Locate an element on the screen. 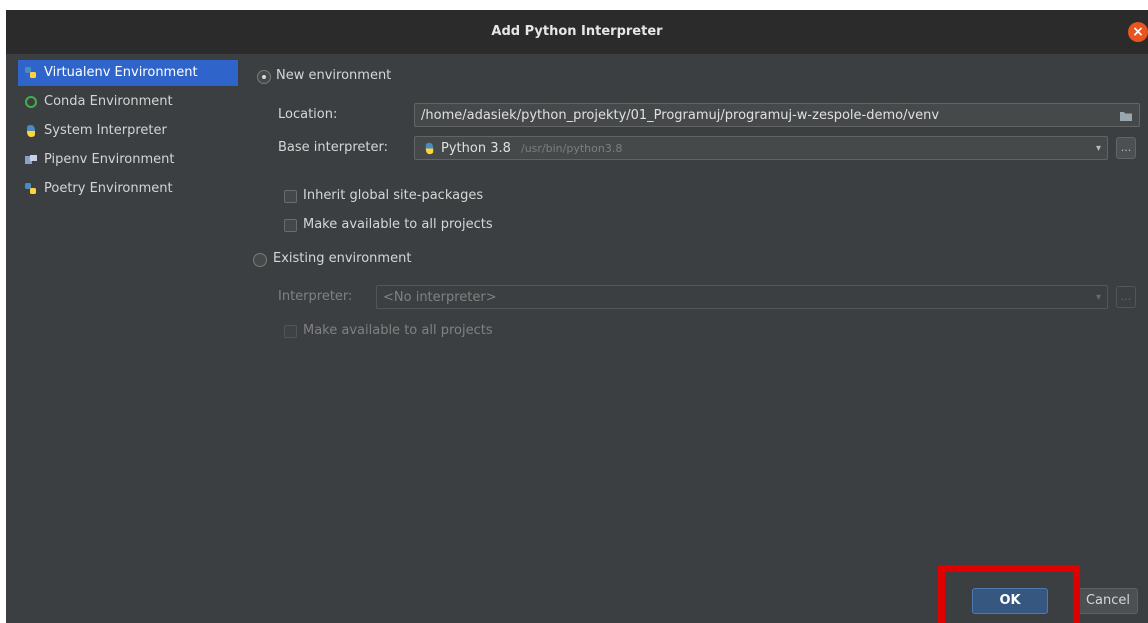 This screenshot has height=623, width=1148. sidebar-item-label: Conda Environment is located at coordinates (108, 101).